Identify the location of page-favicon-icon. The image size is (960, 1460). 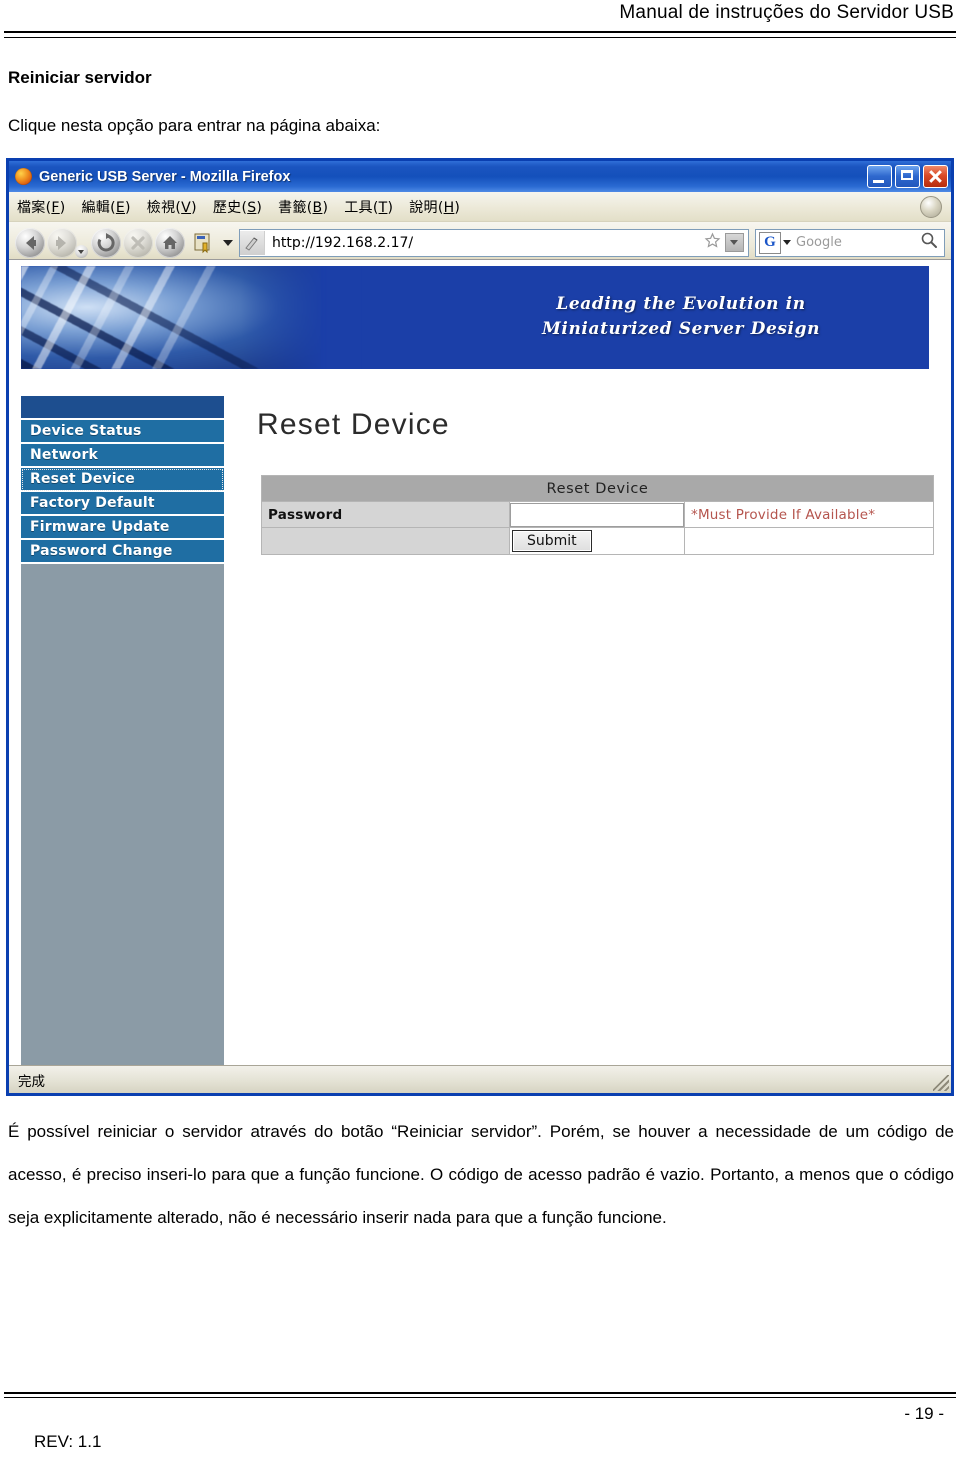
(252, 242).